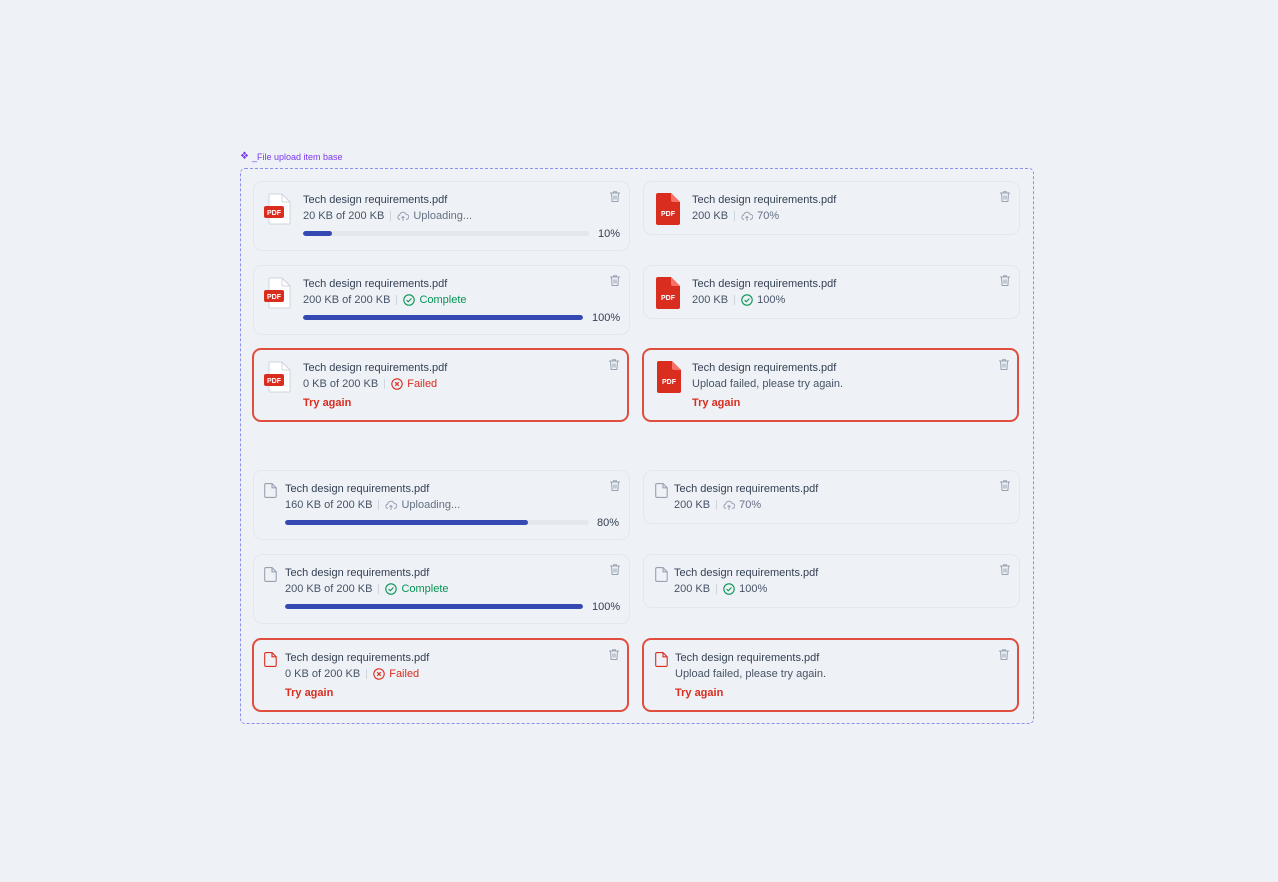  Describe the element at coordinates (609, 234) in the screenshot. I see `progress-percent: 10%` at that location.